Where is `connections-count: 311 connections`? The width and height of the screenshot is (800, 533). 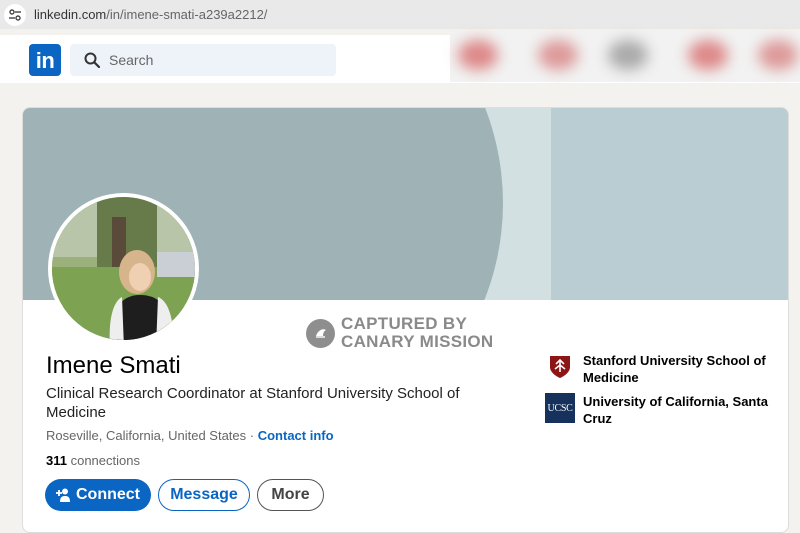 connections-count: 311 connections is located at coordinates (93, 460).